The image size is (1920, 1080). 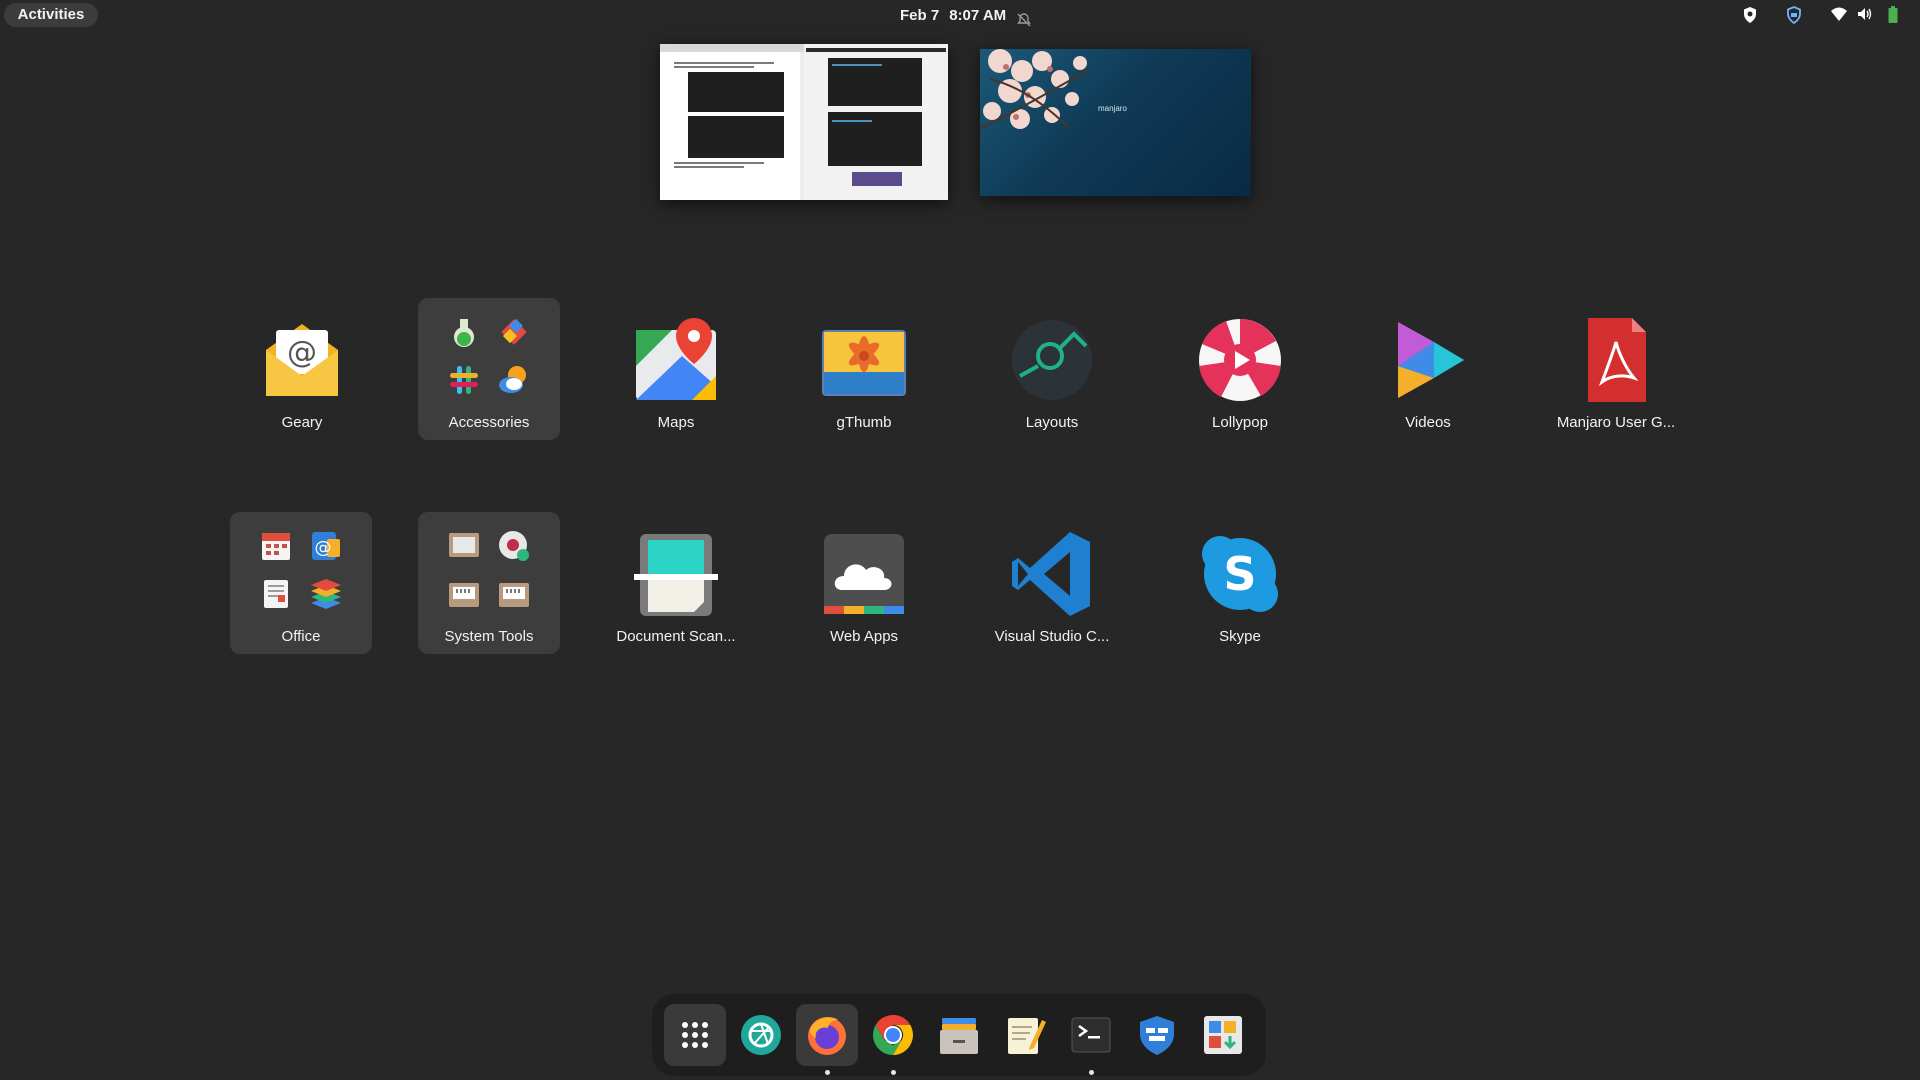 I want to click on dock-aperture, so click(x=761, y=1035).